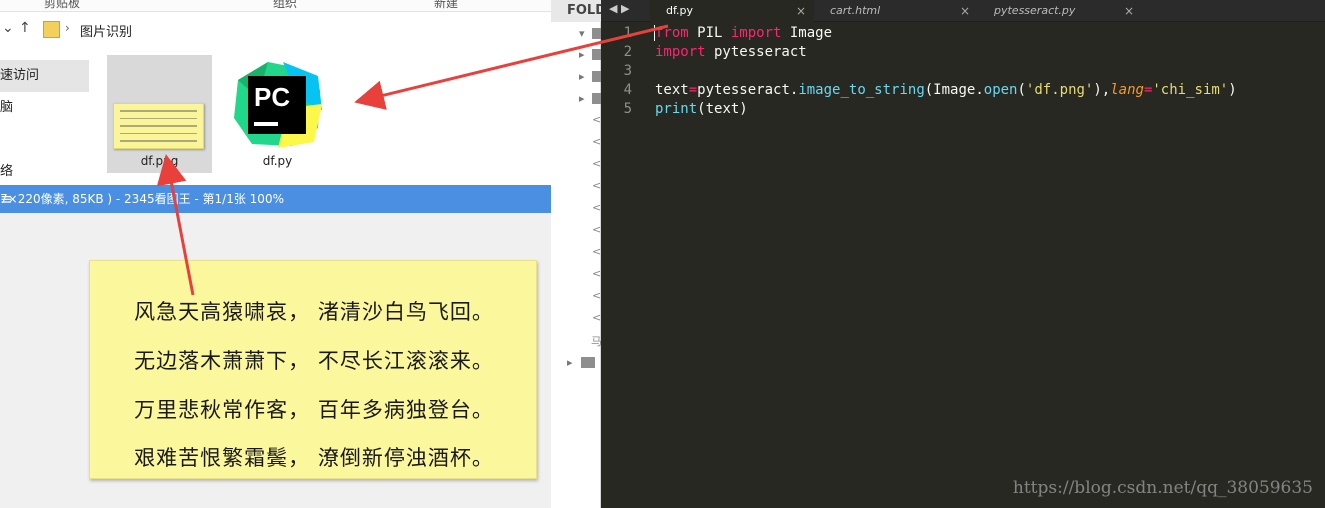  What do you see at coordinates (44, 76) in the screenshot?
I see `nav-item-quick-access: 速访问` at bounding box center [44, 76].